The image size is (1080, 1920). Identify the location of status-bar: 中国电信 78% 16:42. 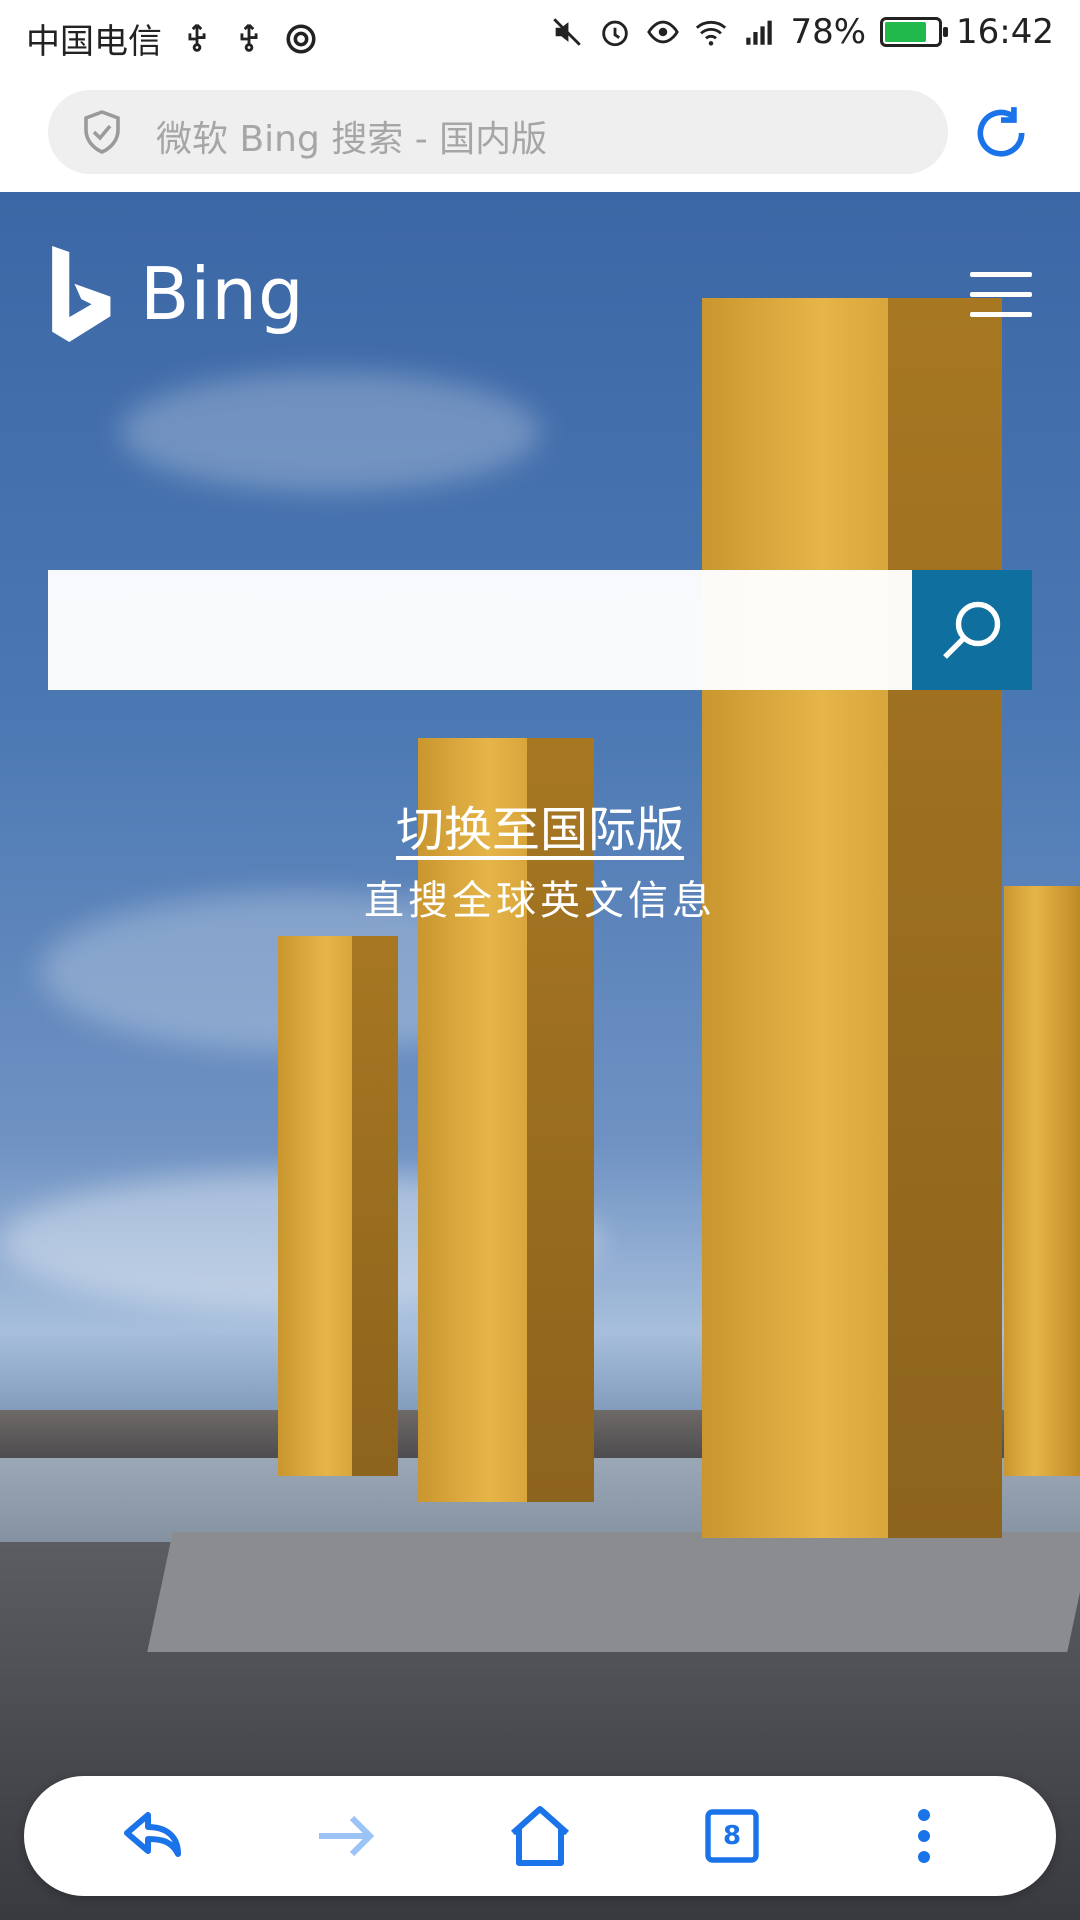
(540, 38).